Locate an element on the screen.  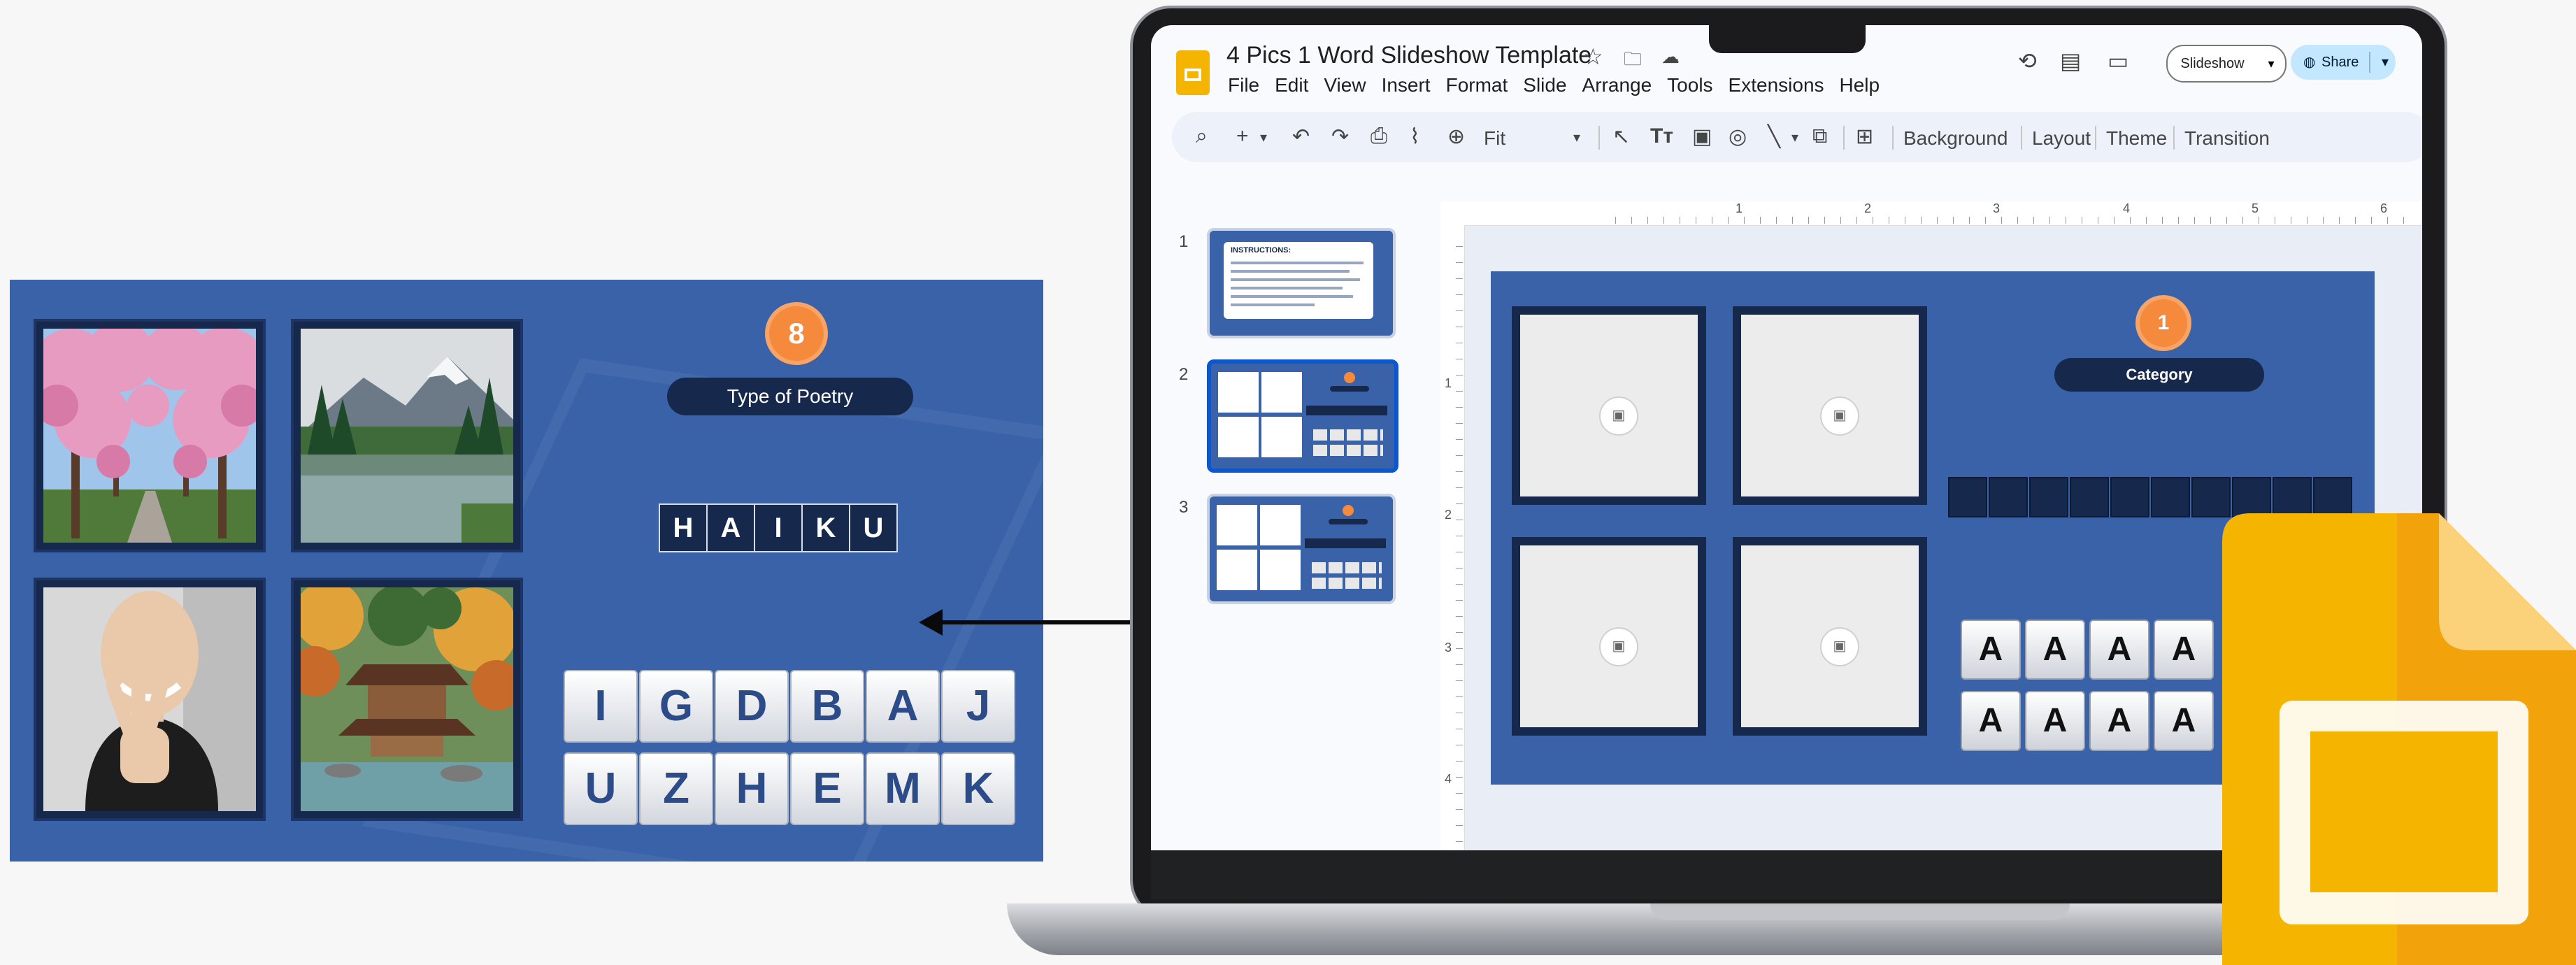
slides-app-icon is located at coordinates (1193, 72).